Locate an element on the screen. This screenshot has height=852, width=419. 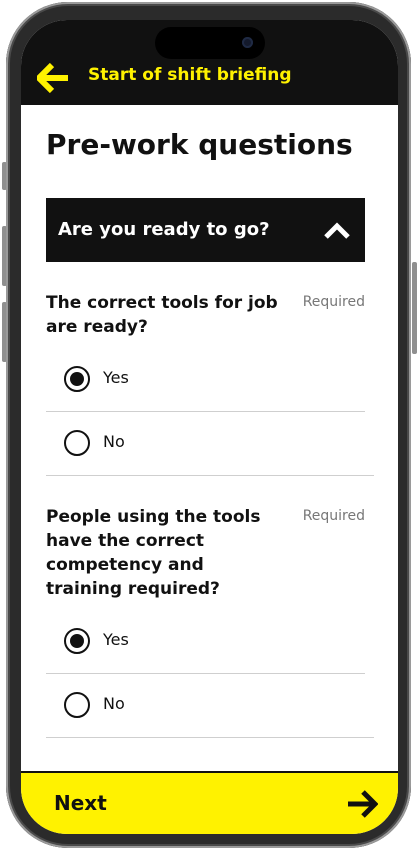
camera-icon is located at coordinates (247, 42).